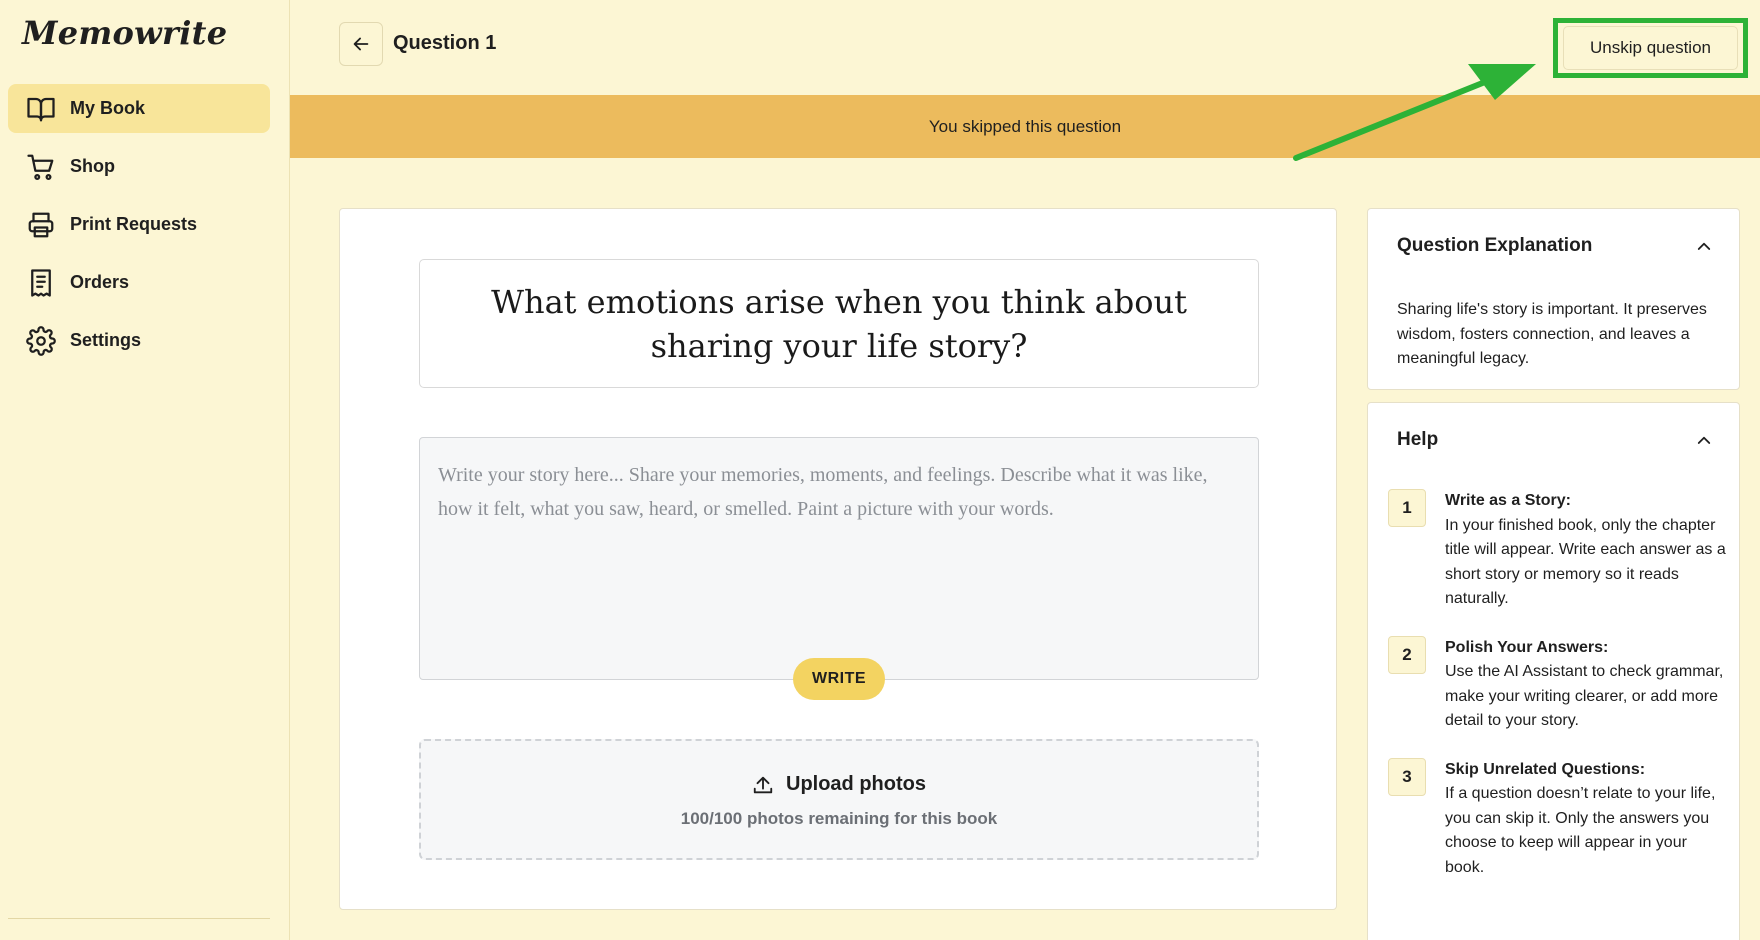 The height and width of the screenshot is (940, 1760). Describe the element at coordinates (1495, 245) in the screenshot. I see `explanation-title: Question Explanation` at that location.